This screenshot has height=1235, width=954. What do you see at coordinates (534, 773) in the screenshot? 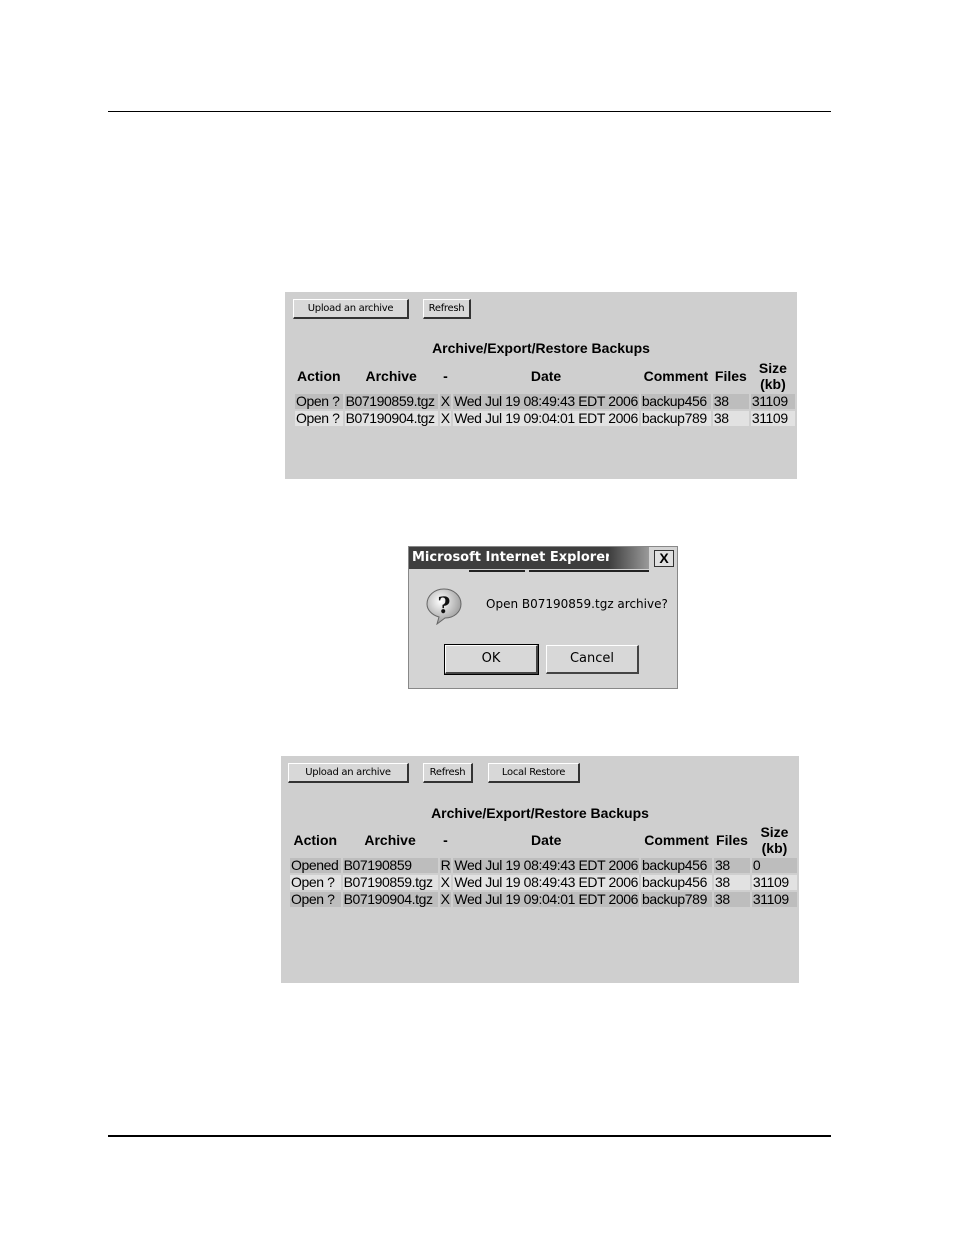
I see `local-restore-button: Local Restore` at bounding box center [534, 773].